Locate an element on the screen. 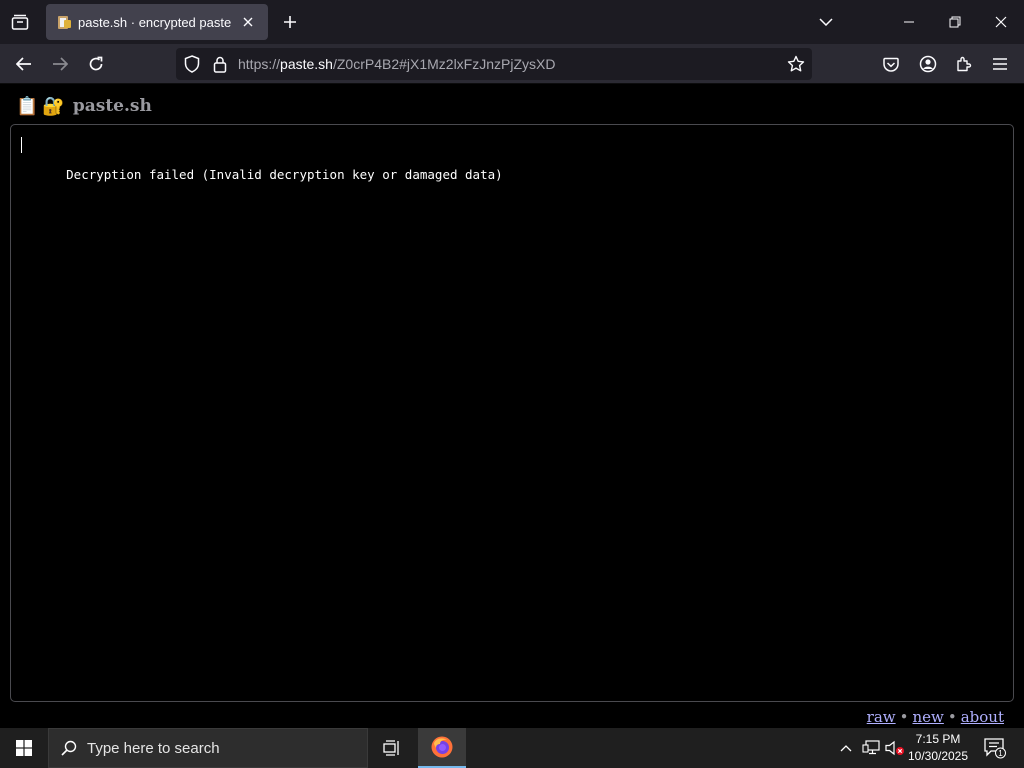 This screenshot has height=768, width=1024. hamburger-icon is located at coordinates (1000, 64).